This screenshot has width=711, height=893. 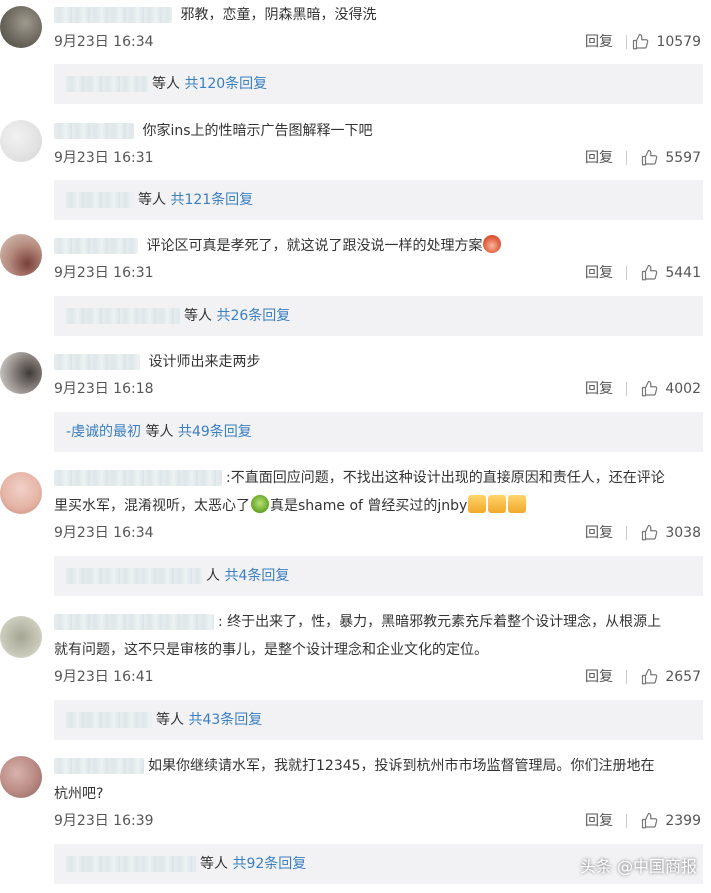 What do you see at coordinates (671, 273) in the screenshot?
I see `like-button: 5441` at bounding box center [671, 273].